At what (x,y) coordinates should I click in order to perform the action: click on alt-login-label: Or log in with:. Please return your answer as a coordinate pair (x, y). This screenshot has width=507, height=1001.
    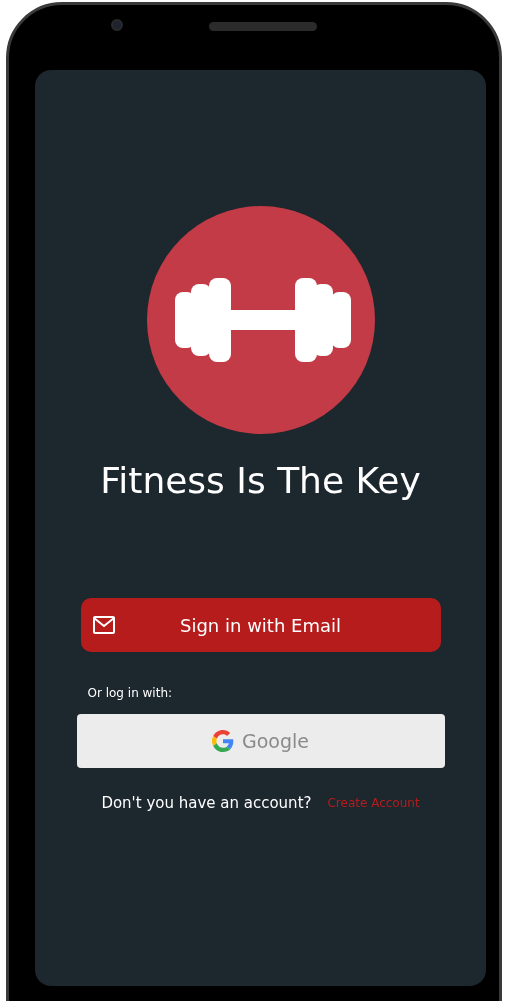
    Looking at the image, I should click on (130, 693).